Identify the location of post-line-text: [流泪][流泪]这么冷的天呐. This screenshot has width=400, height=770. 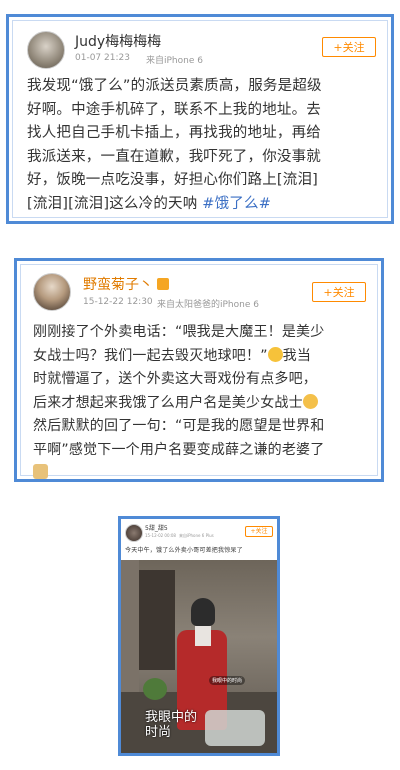
(115, 203).